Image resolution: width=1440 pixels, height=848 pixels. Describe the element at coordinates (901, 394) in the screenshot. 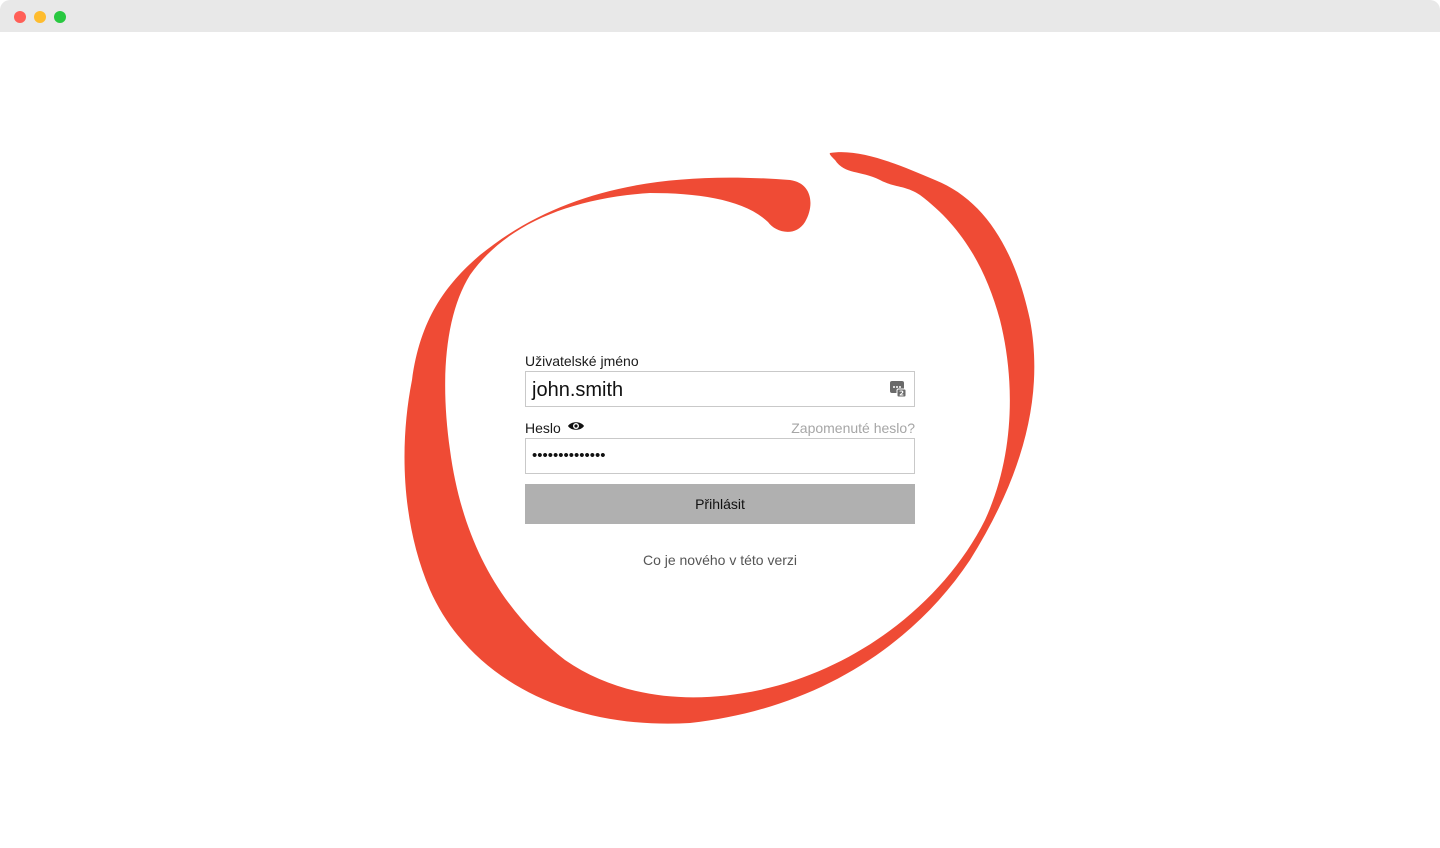

I see `svg-text: 2` at that location.